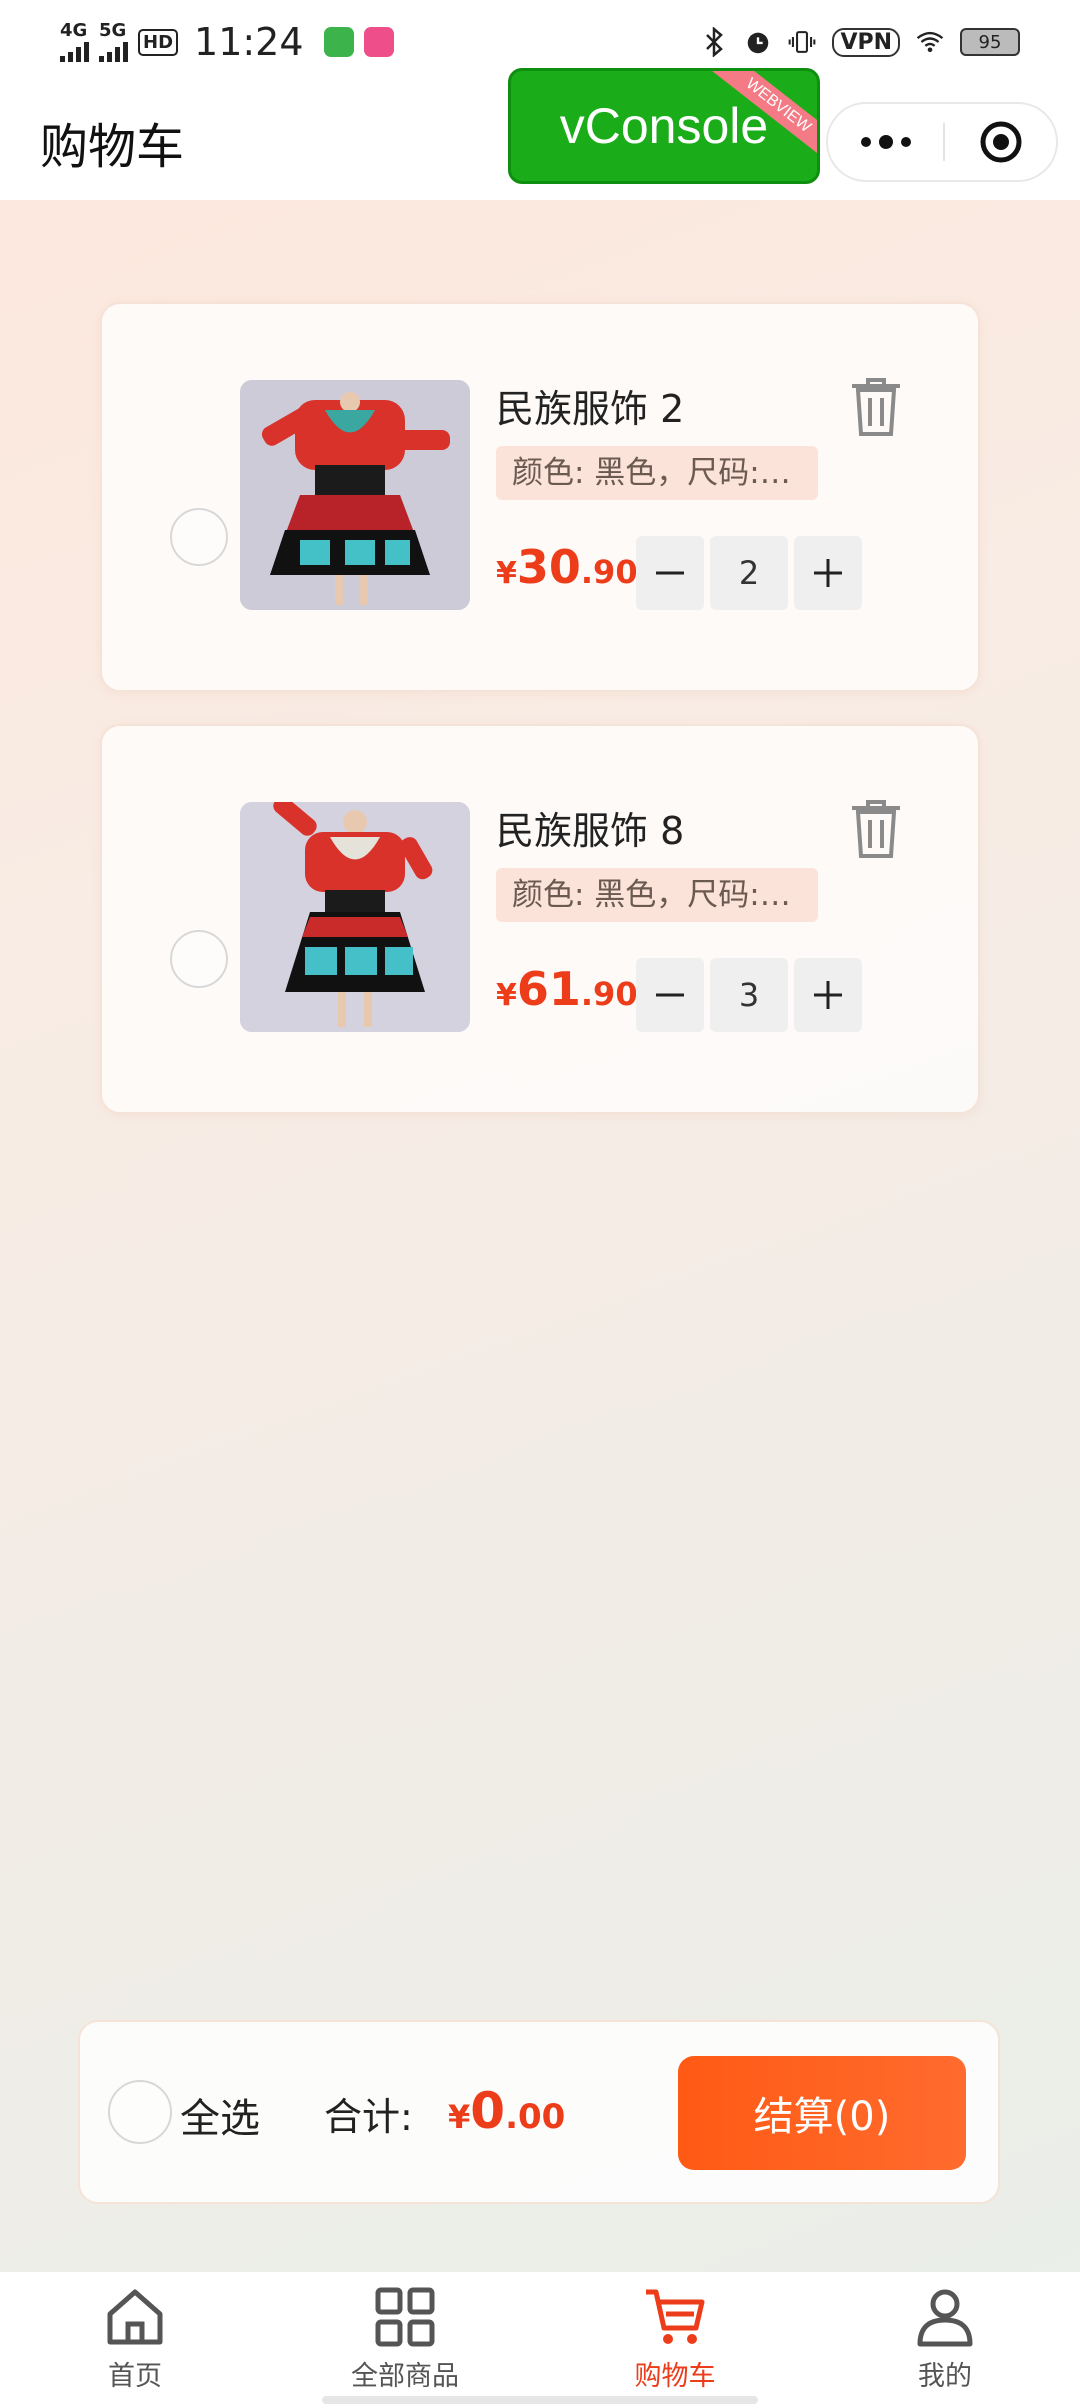 This screenshot has width=1080, height=2408. I want to click on close-miniprogram-button, so click(1000, 142).